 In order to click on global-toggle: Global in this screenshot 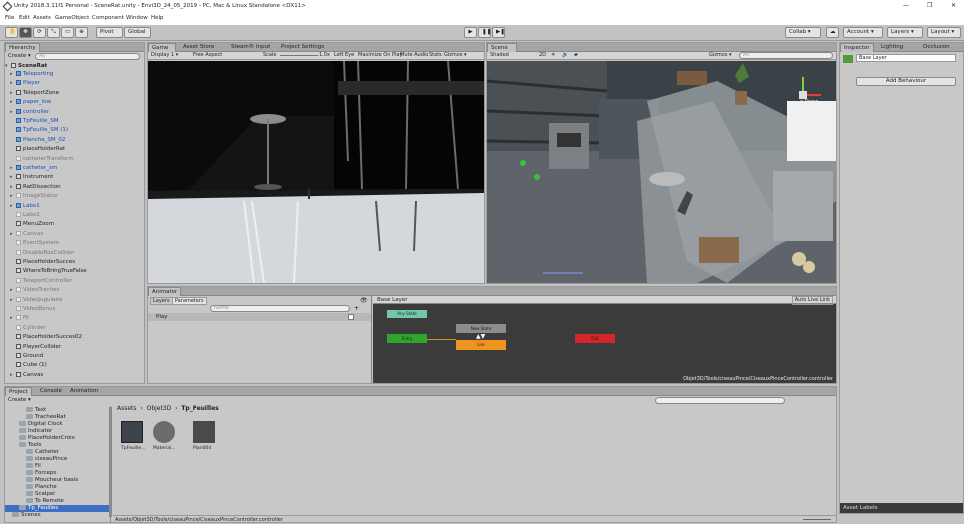, I will do `click(137, 32)`.